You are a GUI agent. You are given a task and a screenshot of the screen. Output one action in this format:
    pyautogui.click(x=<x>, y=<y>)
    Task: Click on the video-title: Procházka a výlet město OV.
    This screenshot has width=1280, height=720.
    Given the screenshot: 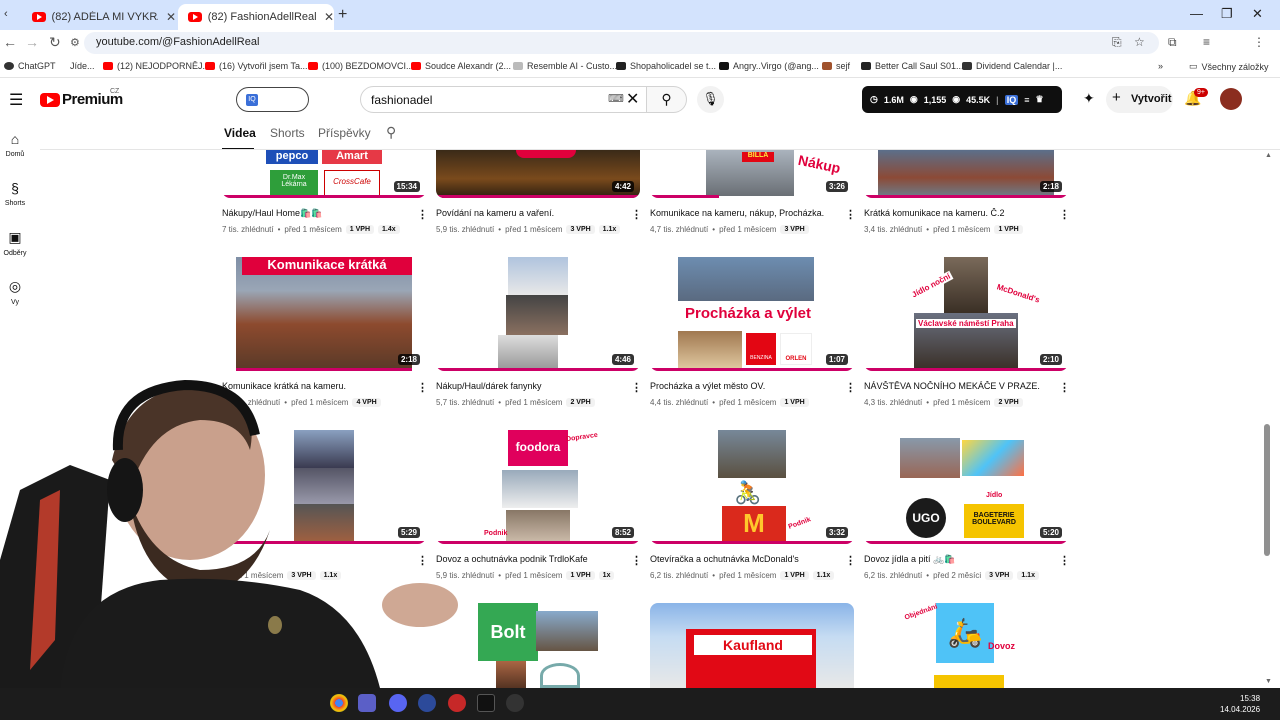 What is the action you would take?
    pyautogui.click(x=745, y=386)
    